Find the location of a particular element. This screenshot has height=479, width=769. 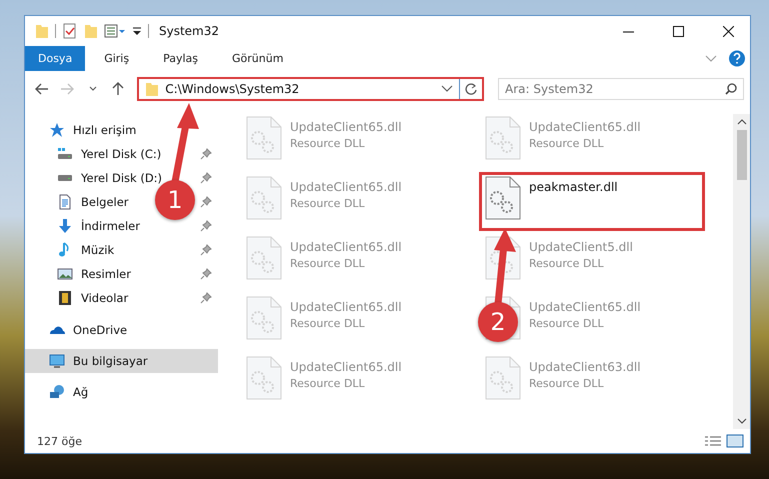

network-icon is located at coordinates (57, 392).